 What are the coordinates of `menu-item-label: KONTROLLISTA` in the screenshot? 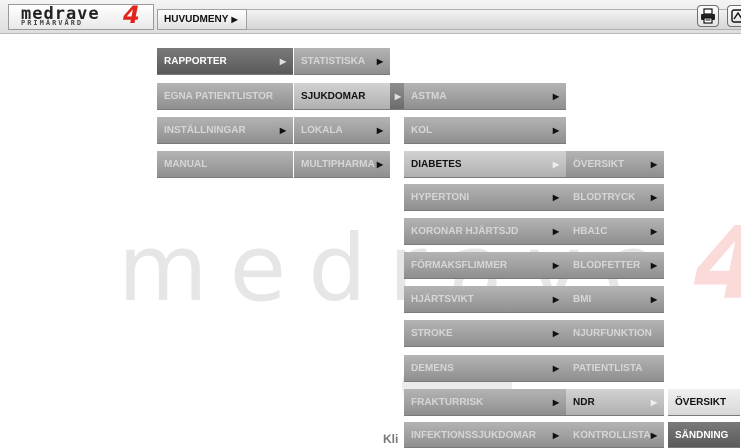 It's located at (612, 435).